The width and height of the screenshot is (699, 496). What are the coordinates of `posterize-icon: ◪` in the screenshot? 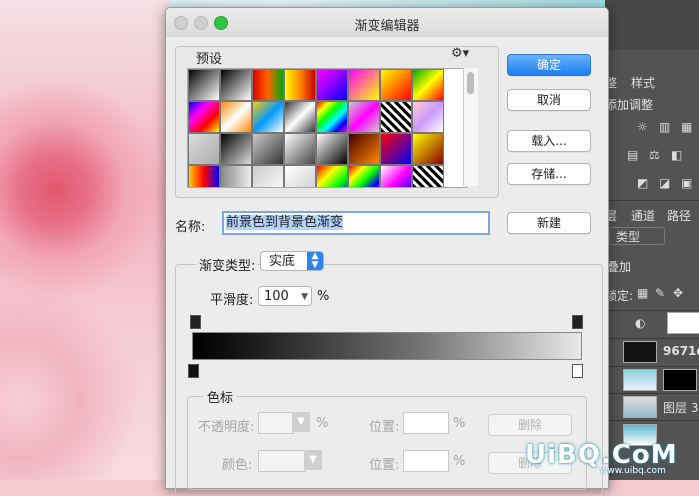 It's located at (664, 183).